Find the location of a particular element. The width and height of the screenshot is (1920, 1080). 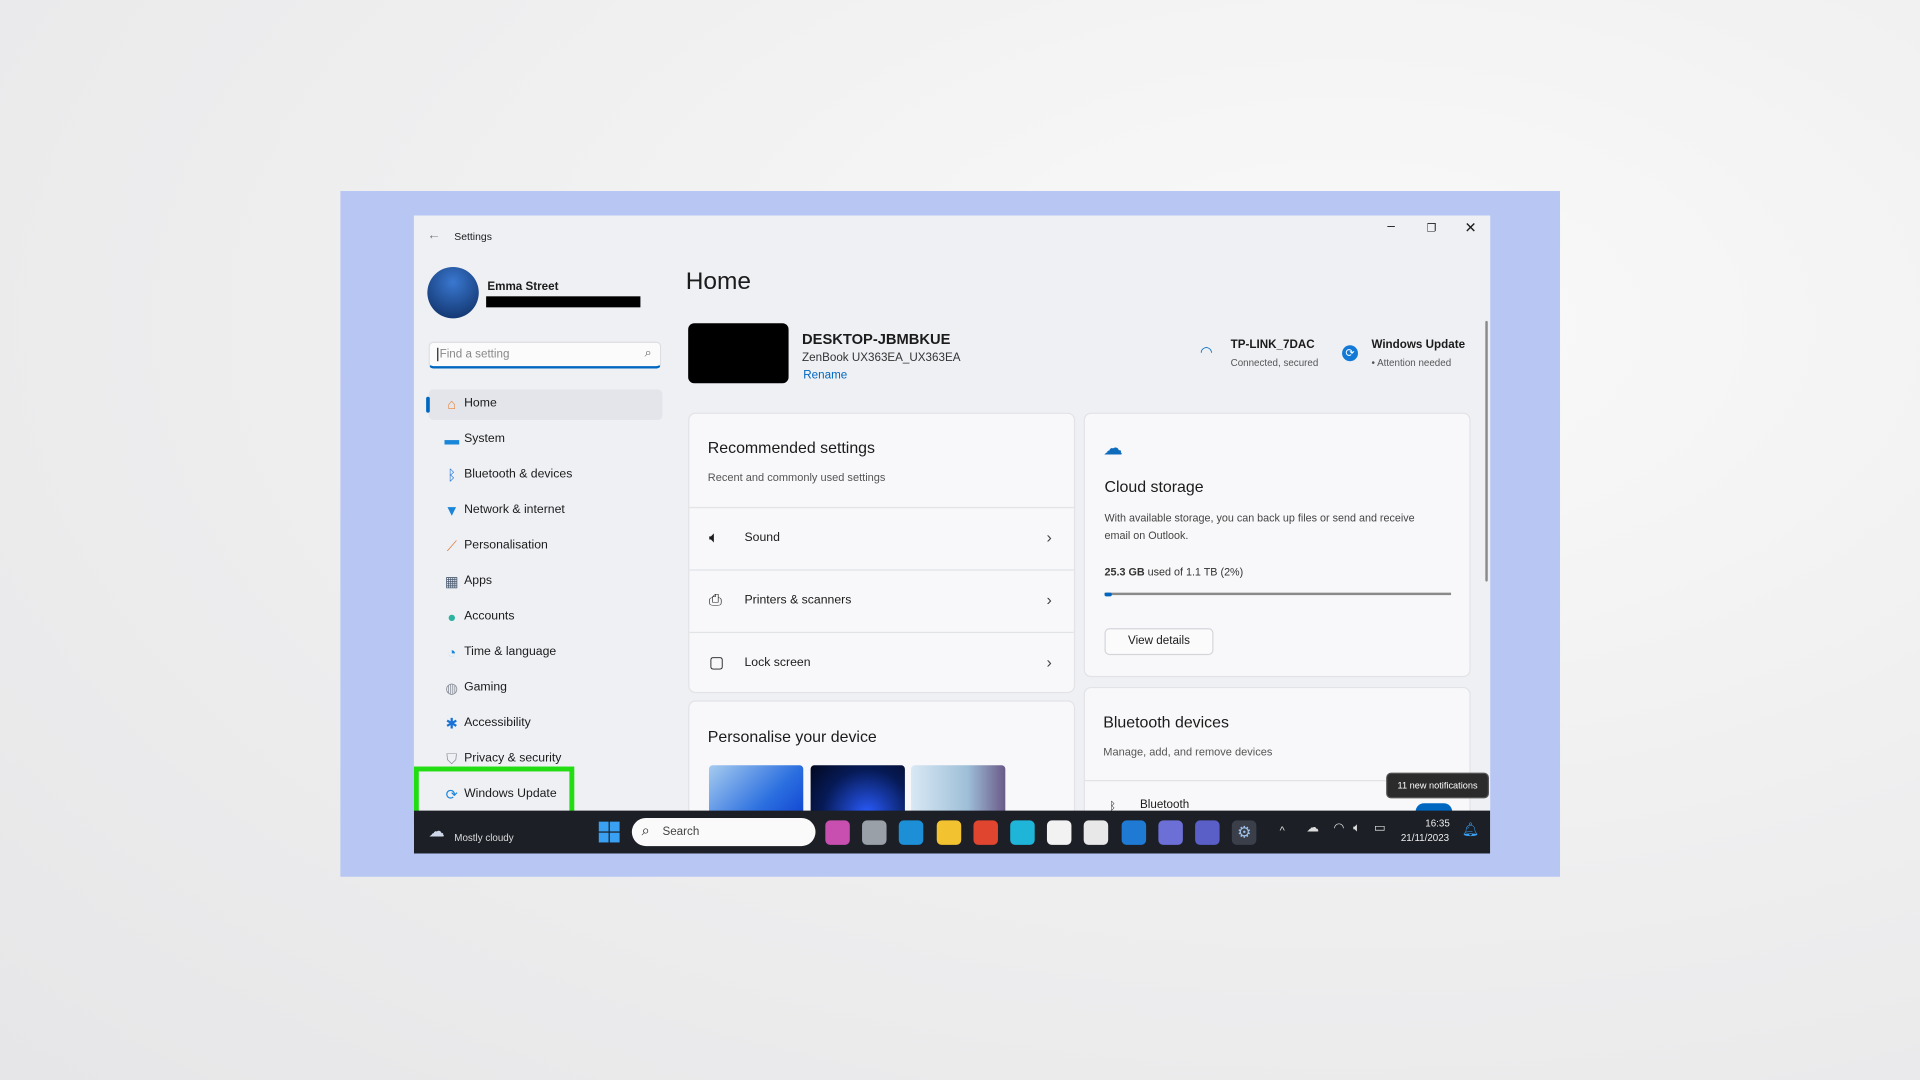

cloud-icon: ☁ is located at coordinates (1113, 449).